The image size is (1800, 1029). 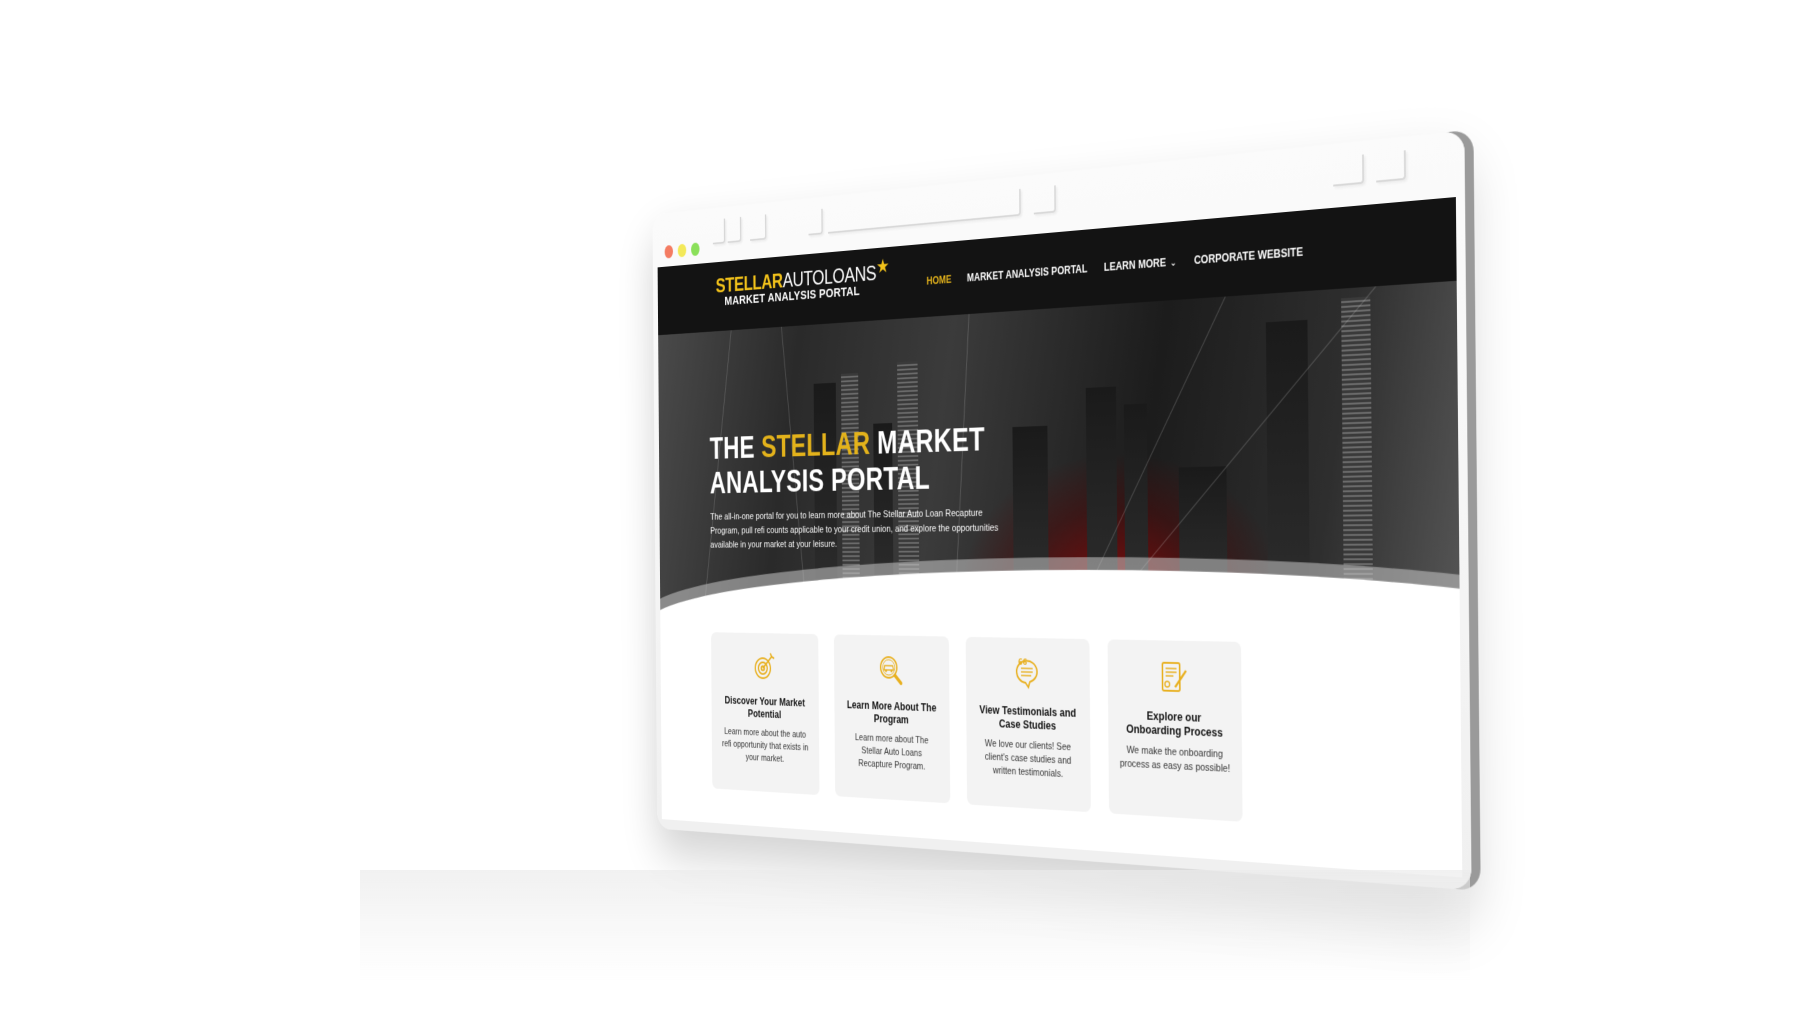 What do you see at coordinates (1245, 444) in the screenshot?
I see `hero-light-streak` at bounding box center [1245, 444].